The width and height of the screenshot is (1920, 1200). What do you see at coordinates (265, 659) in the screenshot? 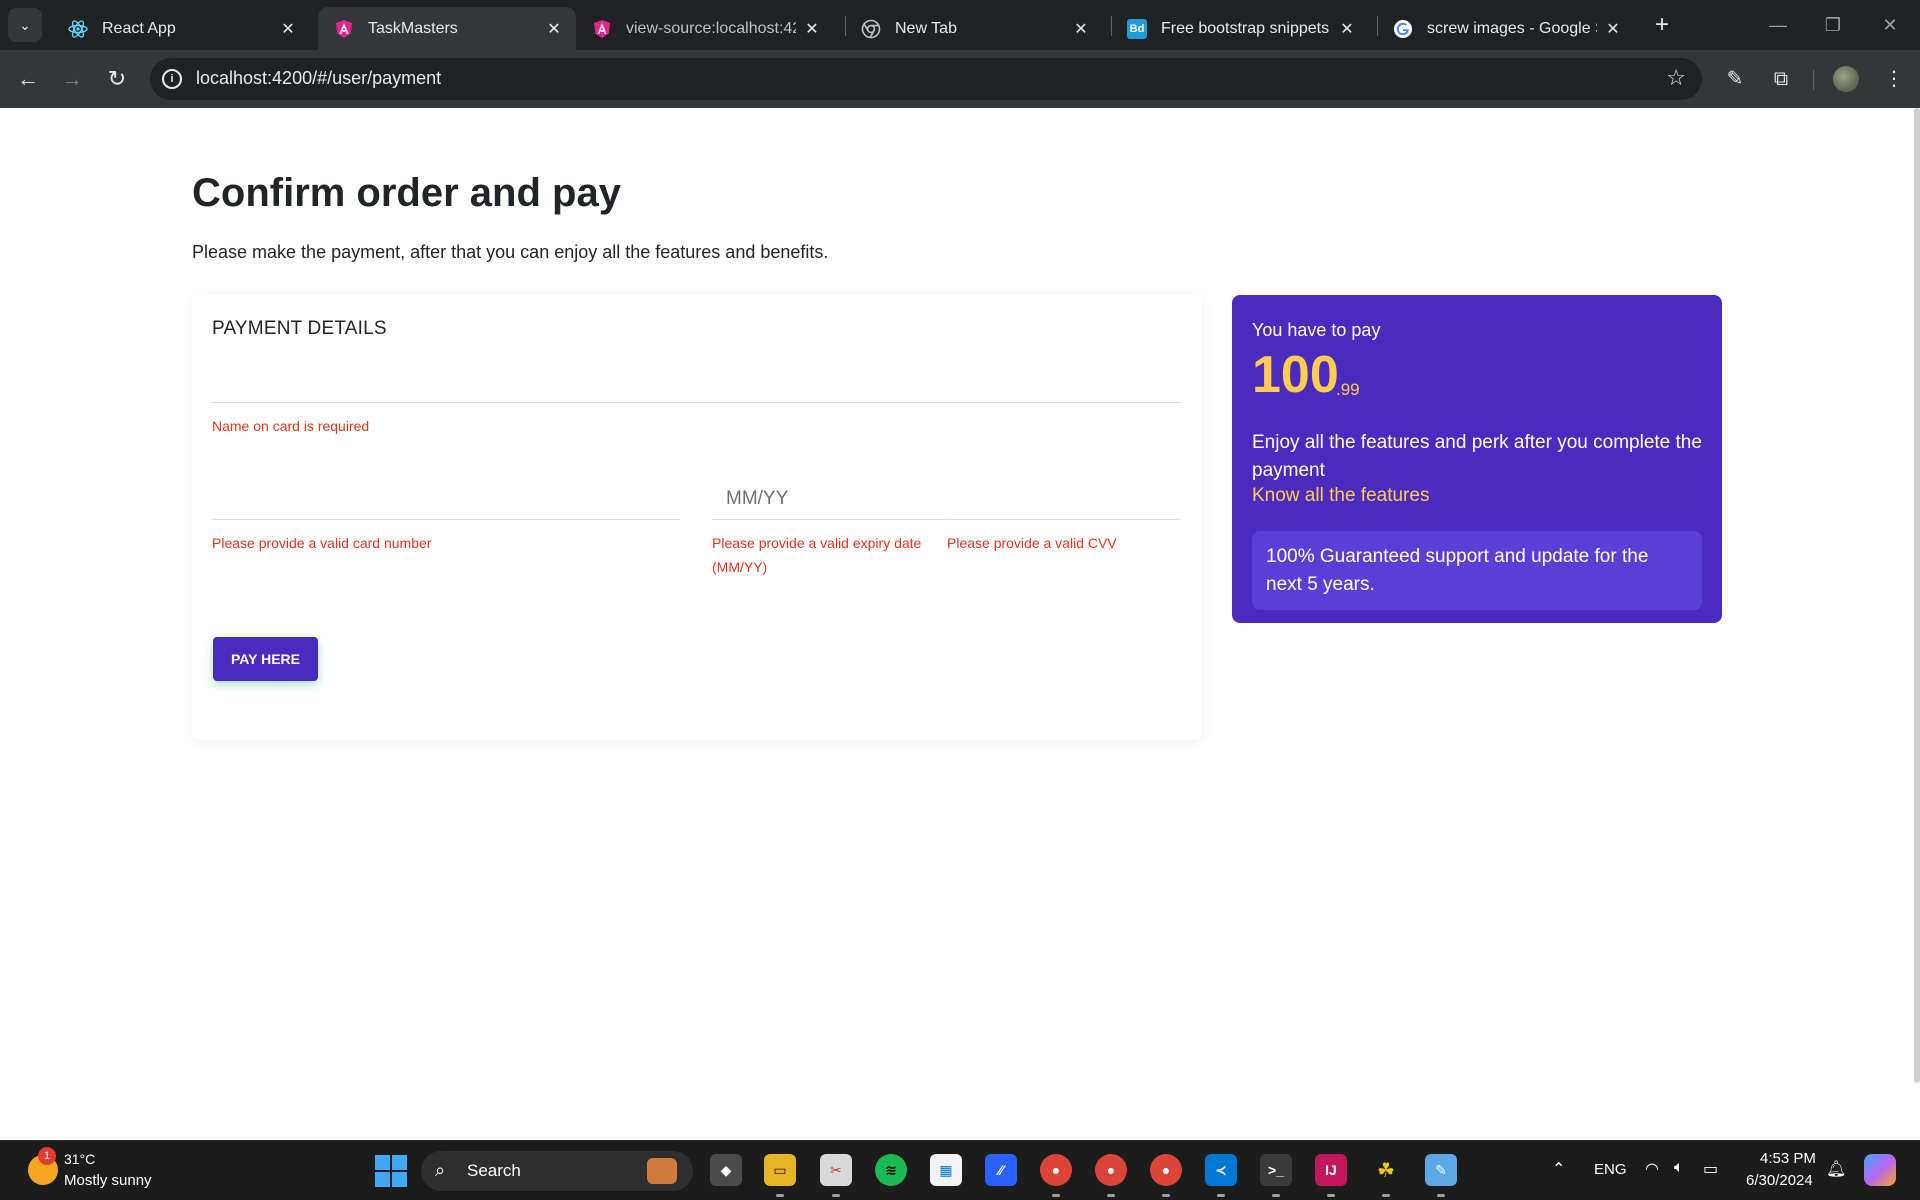
I see `pay-here-button: PAY HERE` at bounding box center [265, 659].